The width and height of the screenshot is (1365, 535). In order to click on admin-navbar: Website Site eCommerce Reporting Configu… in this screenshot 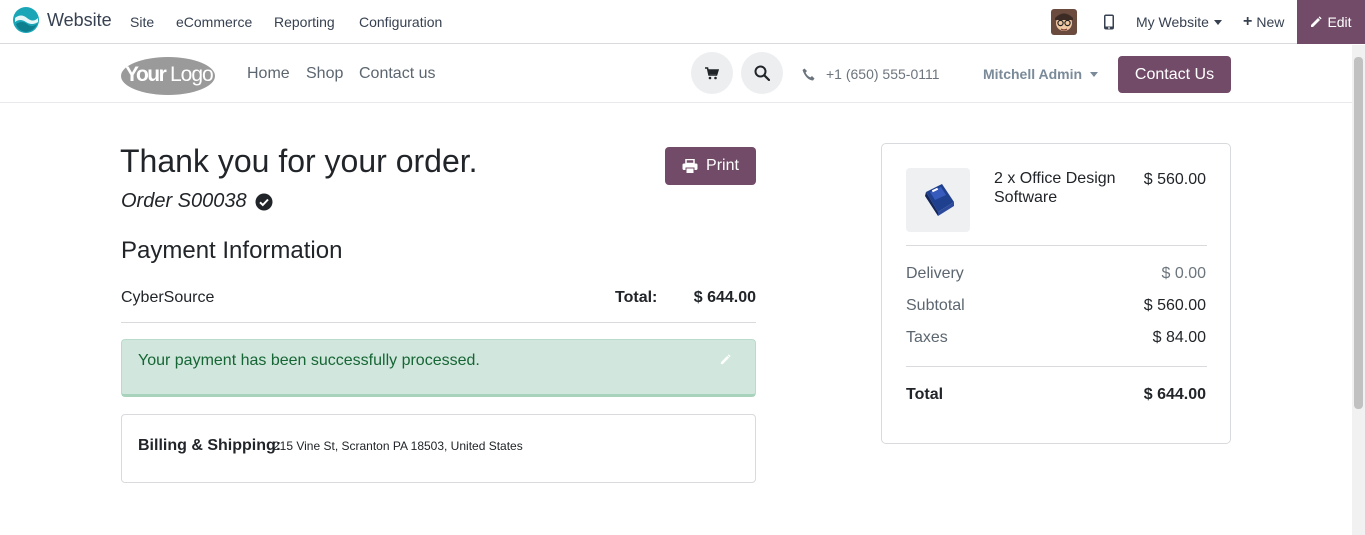, I will do `click(682, 22)`.